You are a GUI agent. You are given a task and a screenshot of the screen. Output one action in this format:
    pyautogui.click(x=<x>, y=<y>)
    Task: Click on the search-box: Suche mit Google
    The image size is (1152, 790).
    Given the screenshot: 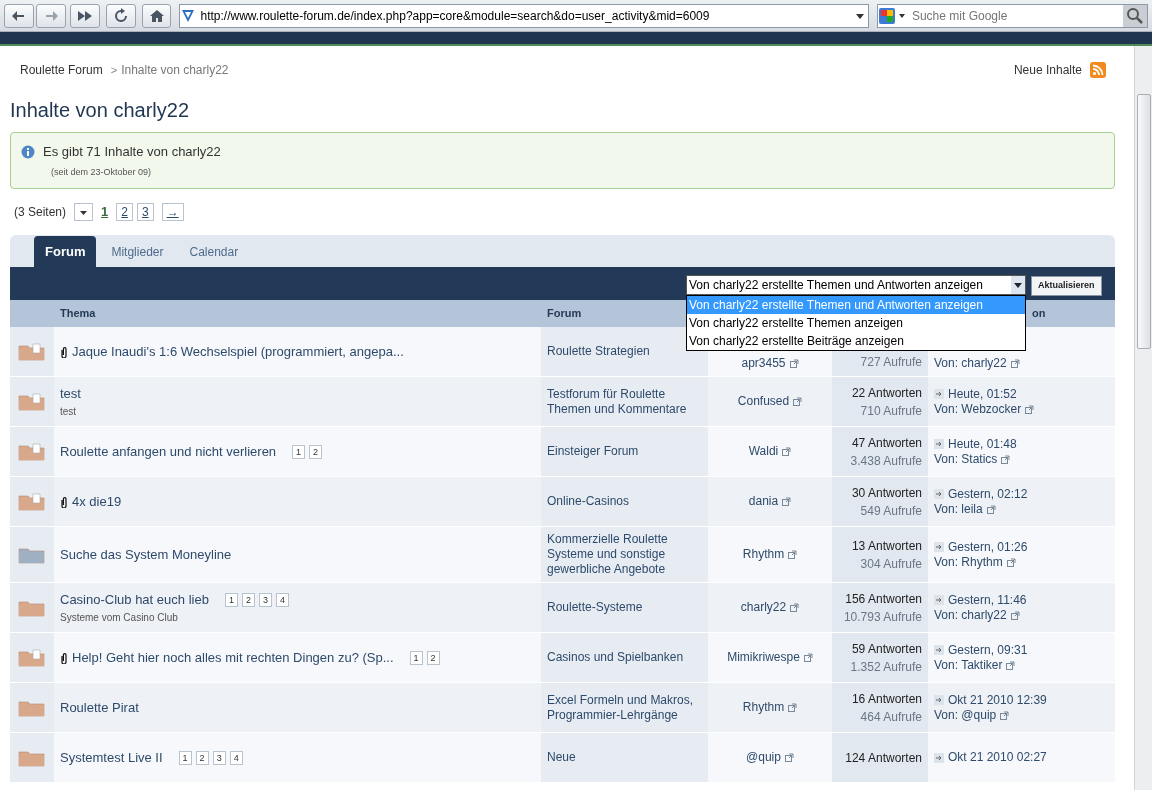 What is the action you would take?
    pyautogui.click(x=1012, y=15)
    